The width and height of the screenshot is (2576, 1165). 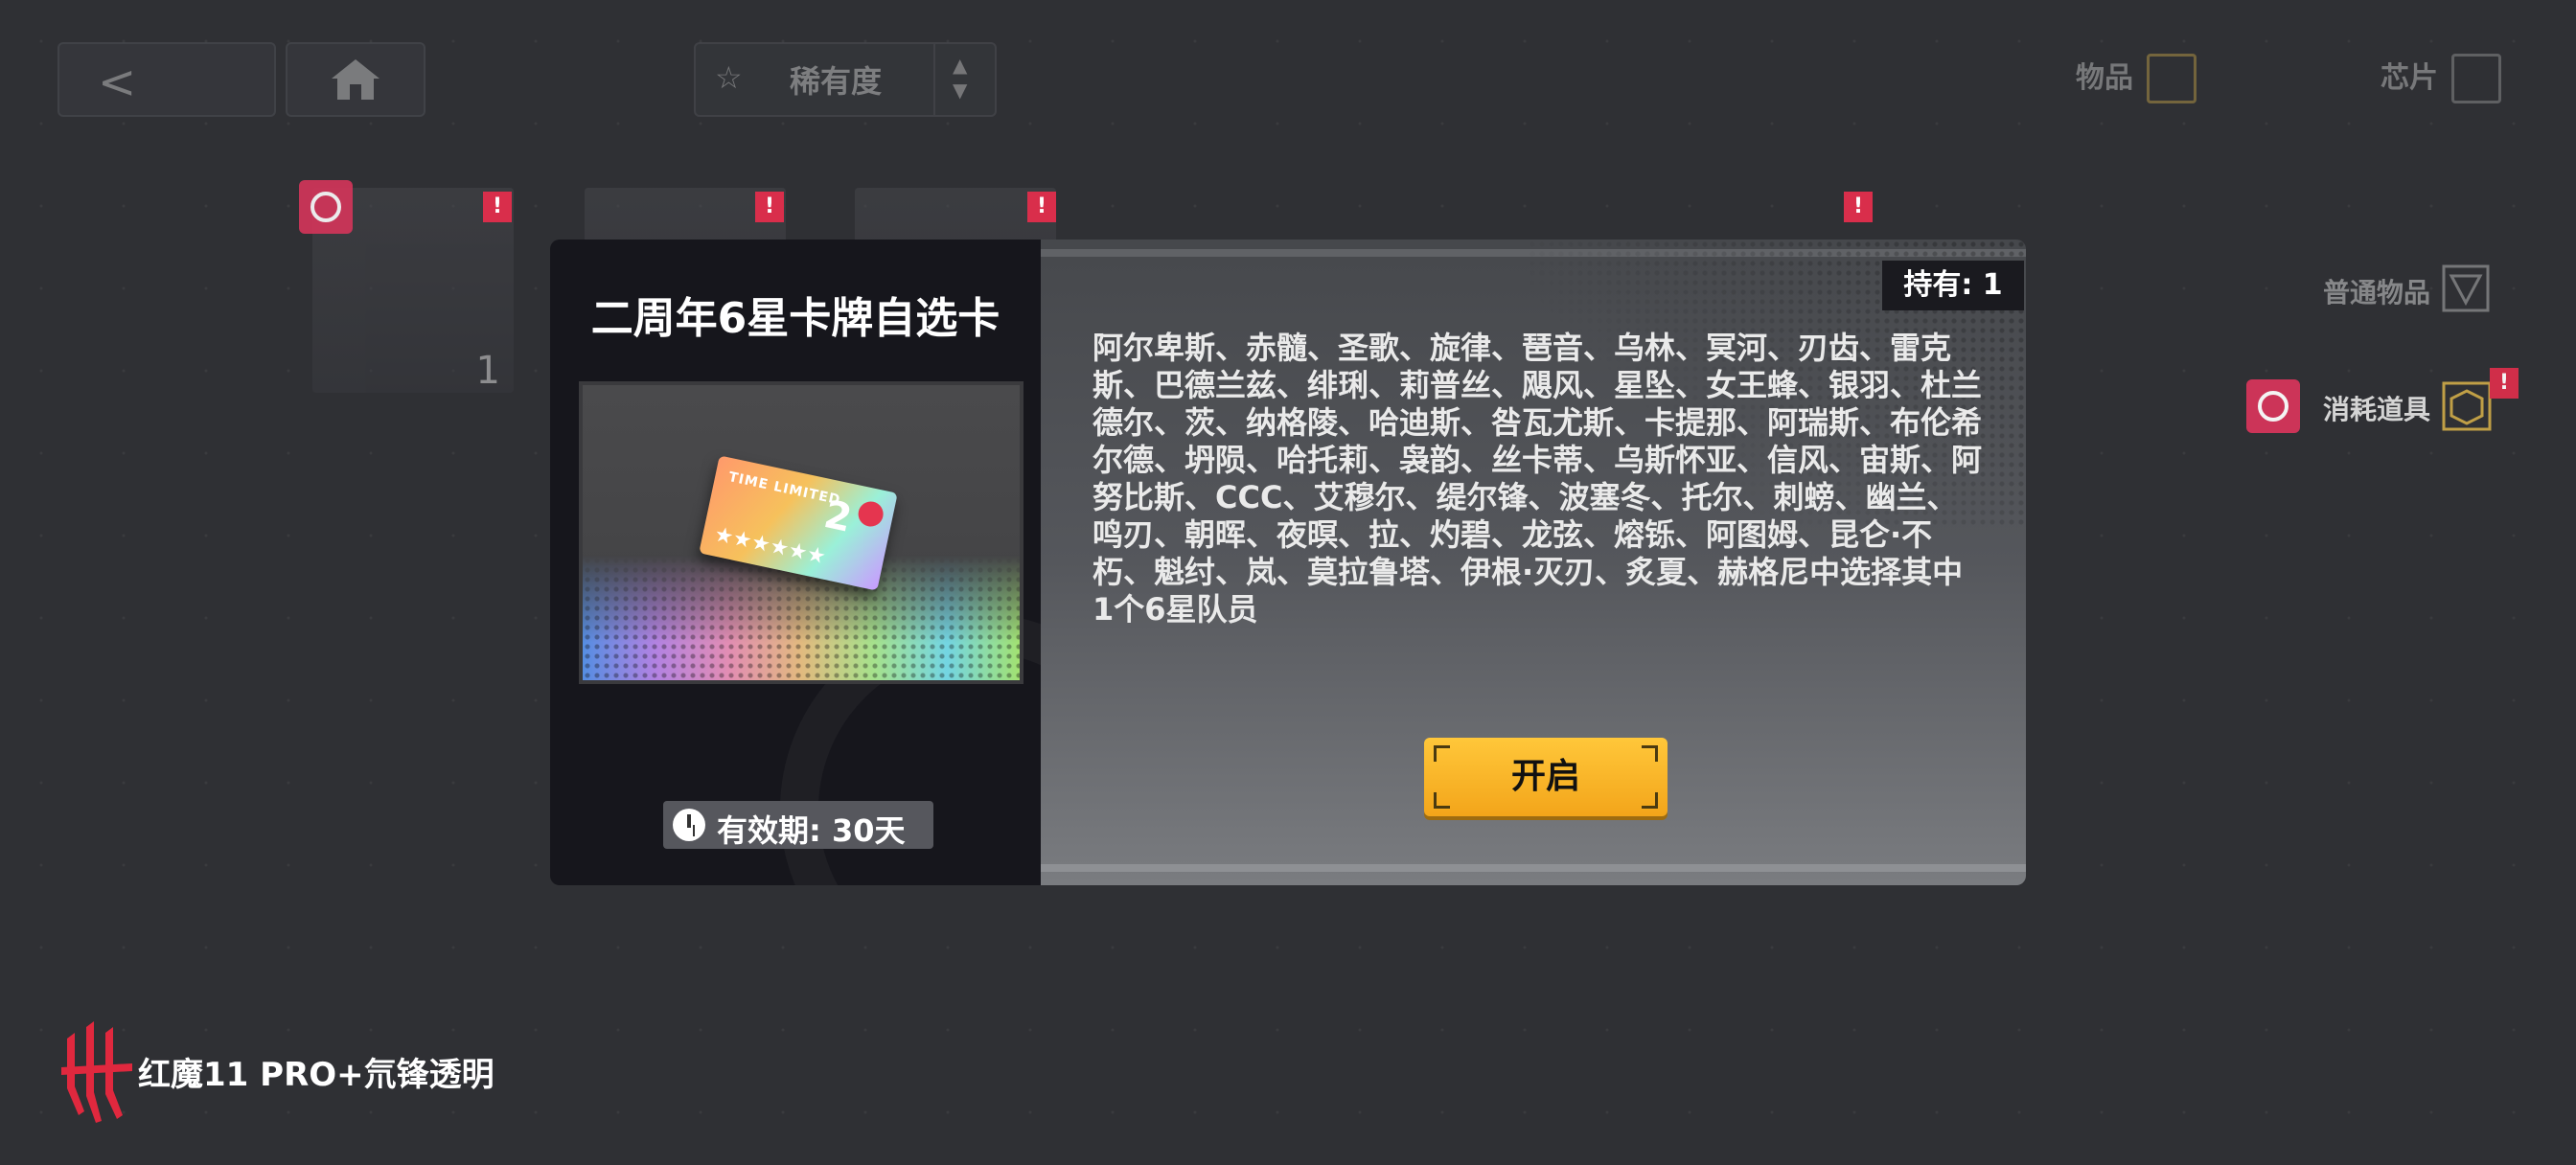 I want to click on validity-badge: 有效期: 30天, so click(x=798, y=825).